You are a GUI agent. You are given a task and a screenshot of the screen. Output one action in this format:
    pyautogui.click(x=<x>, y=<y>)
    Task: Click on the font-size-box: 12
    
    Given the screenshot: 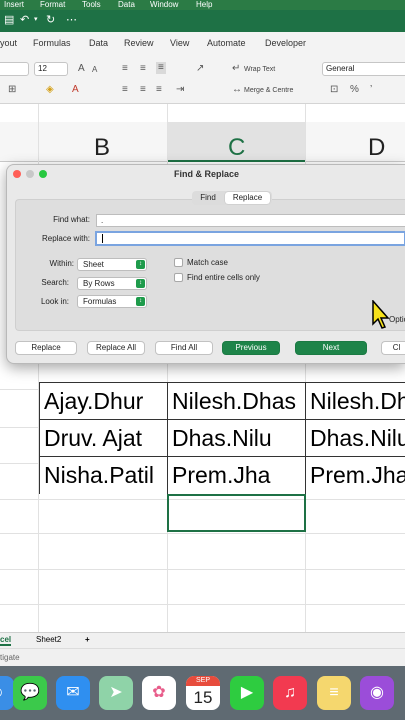 What is the action you would take?
    pyautogui.click(x=51, y=69)
    